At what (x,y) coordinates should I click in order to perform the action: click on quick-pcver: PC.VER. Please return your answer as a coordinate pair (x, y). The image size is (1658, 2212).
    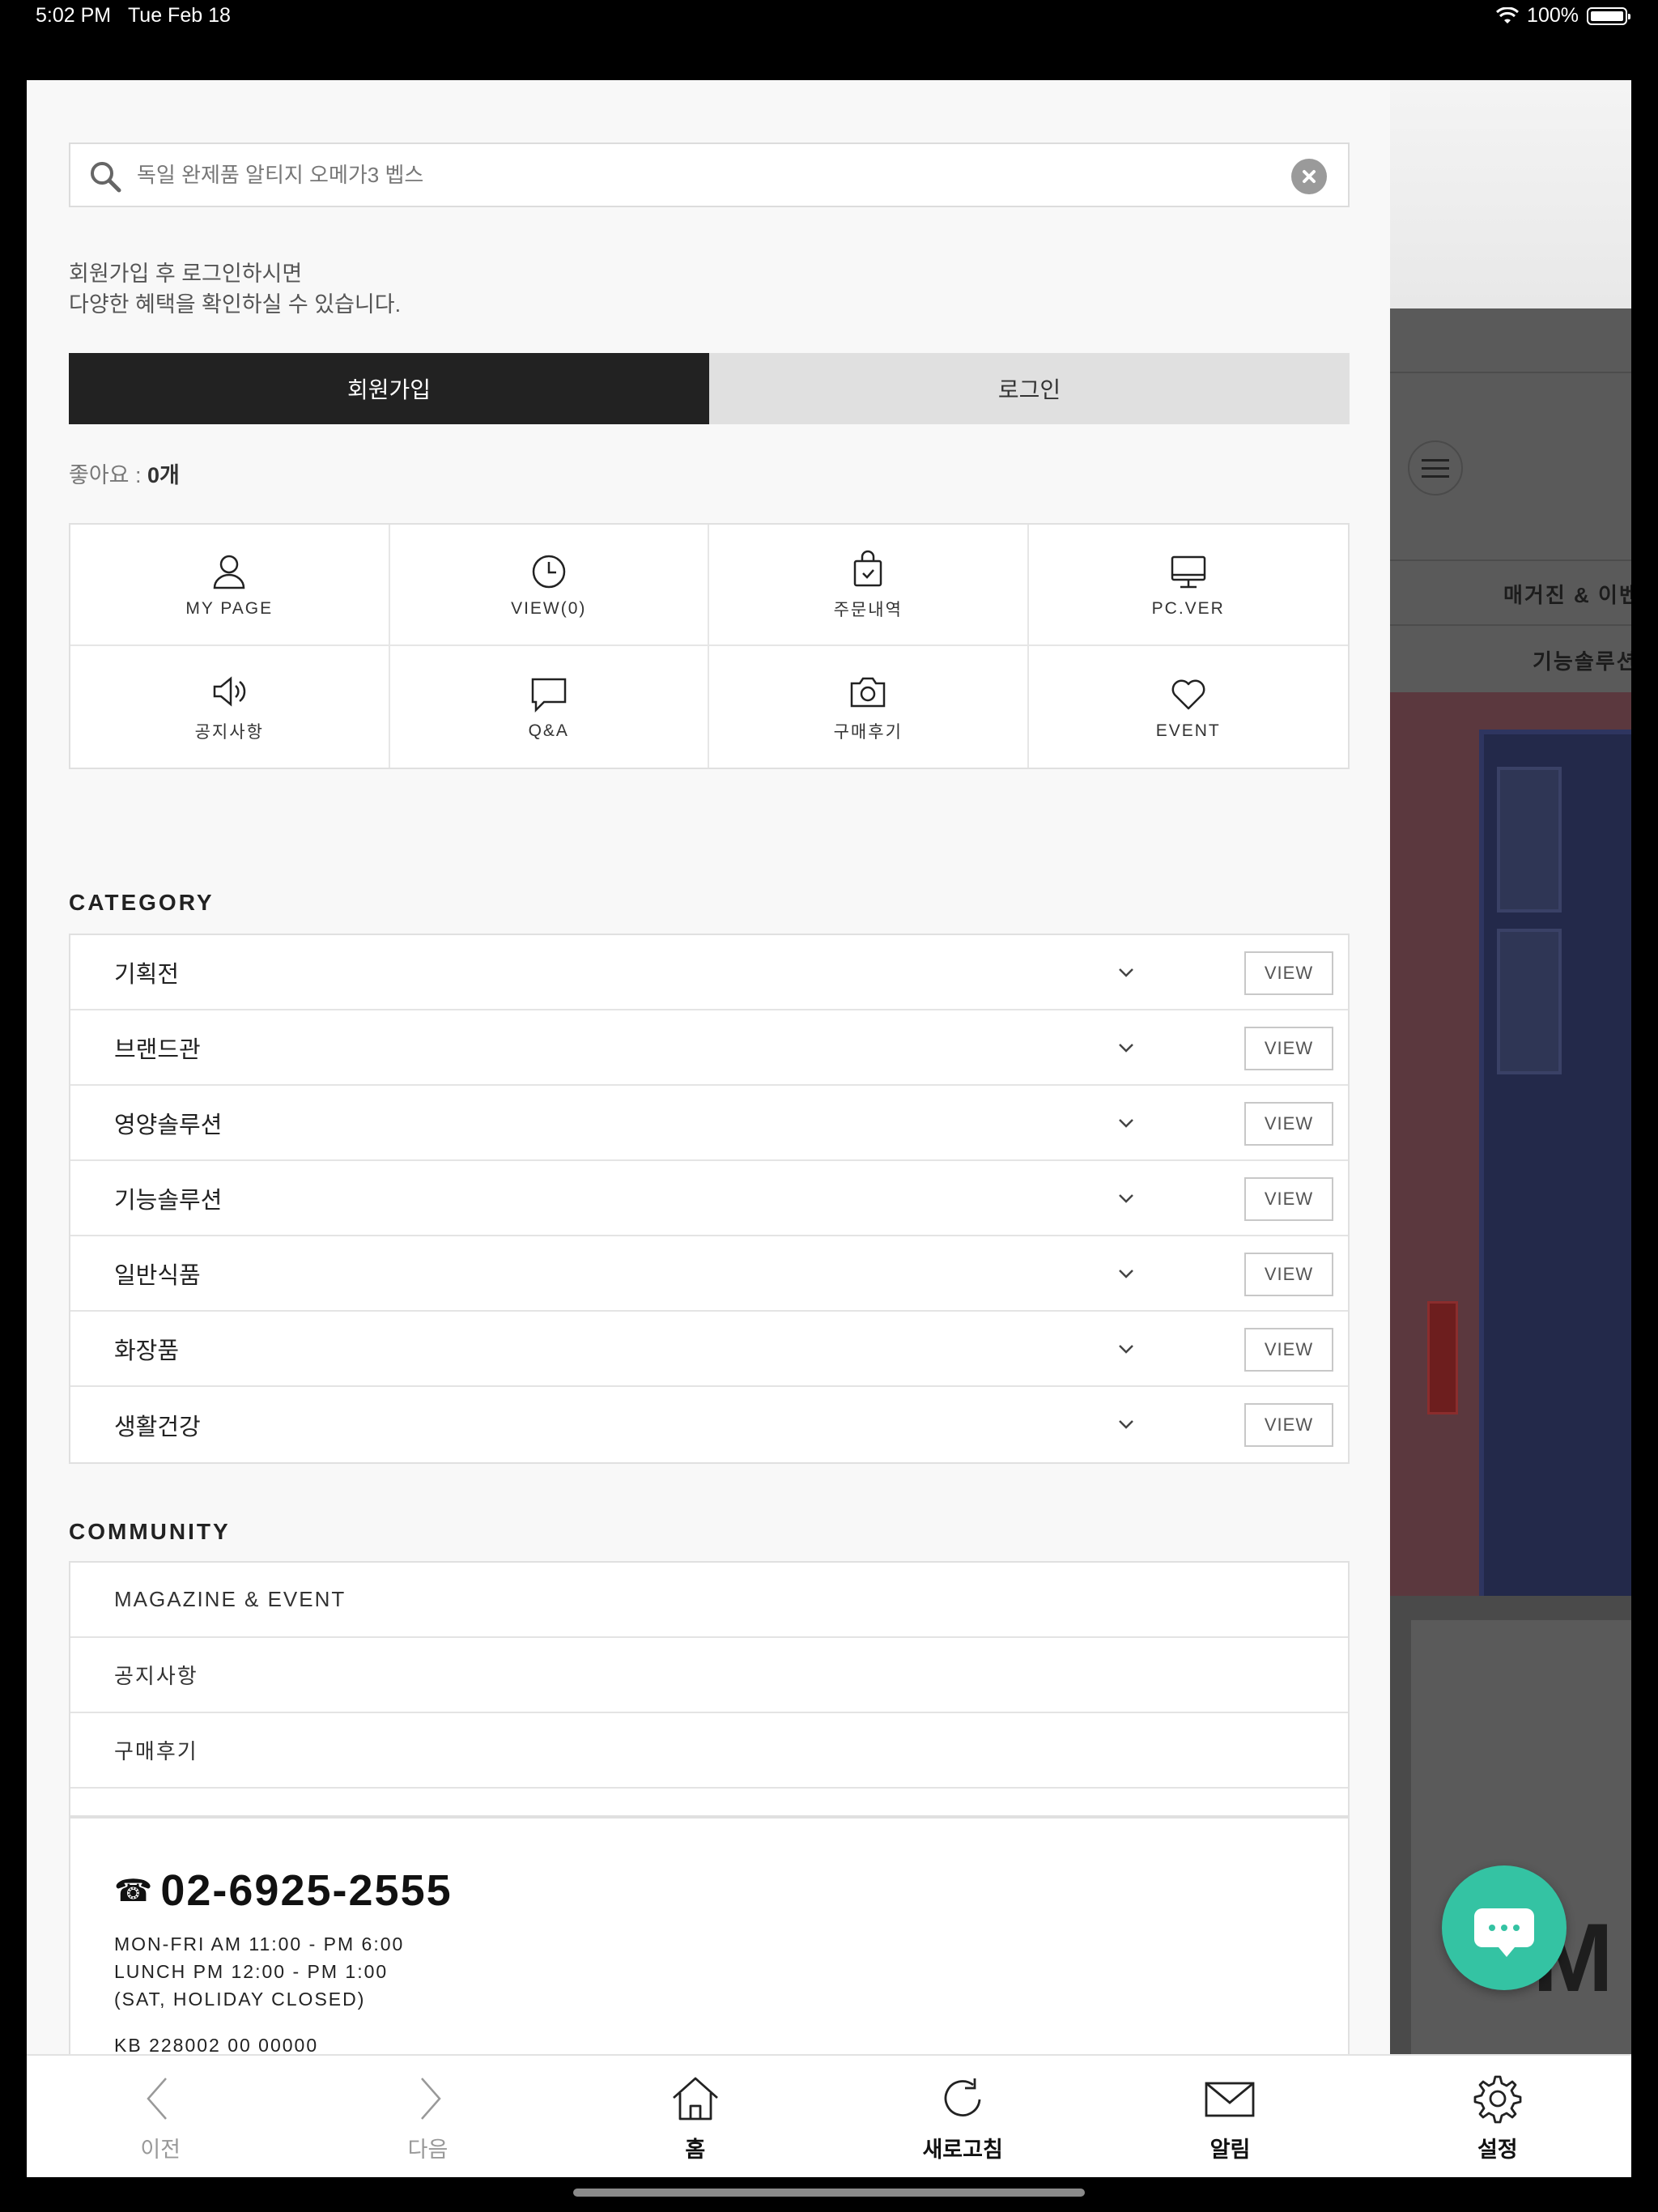
    Looking at the image, I should click on (1188, 585).